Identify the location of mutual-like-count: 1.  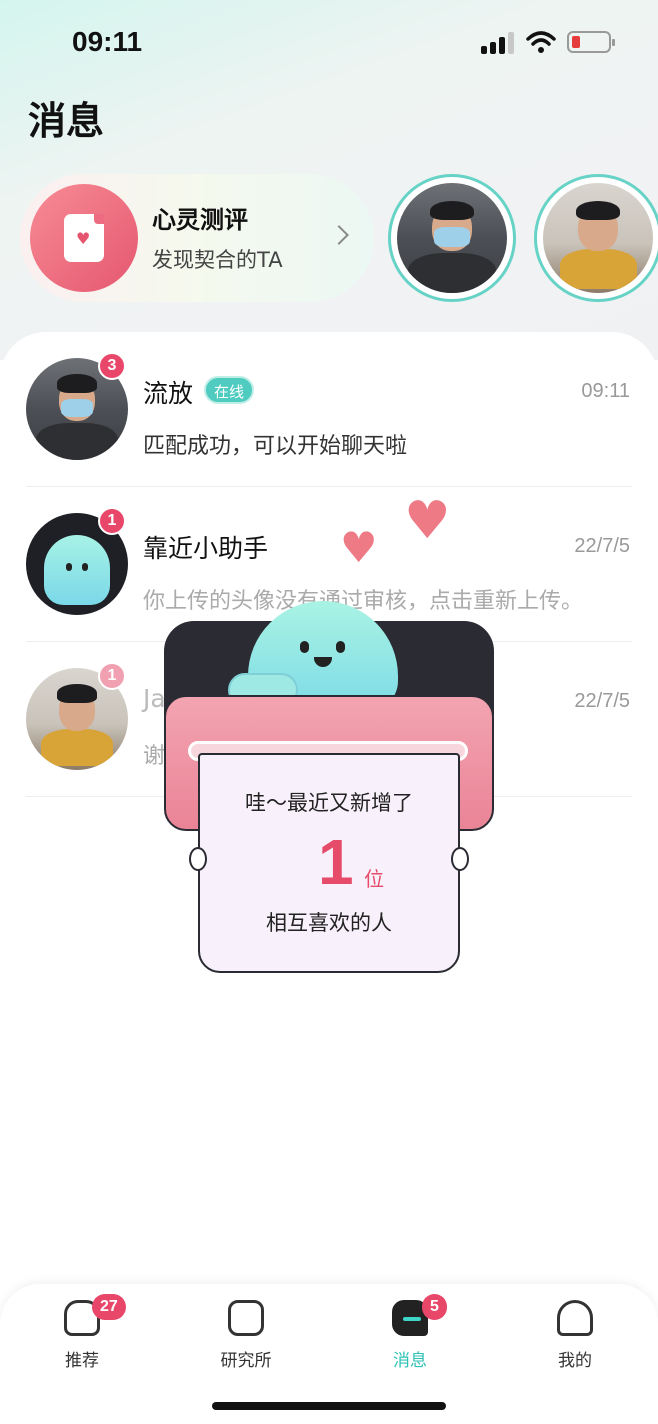
(336, 862).